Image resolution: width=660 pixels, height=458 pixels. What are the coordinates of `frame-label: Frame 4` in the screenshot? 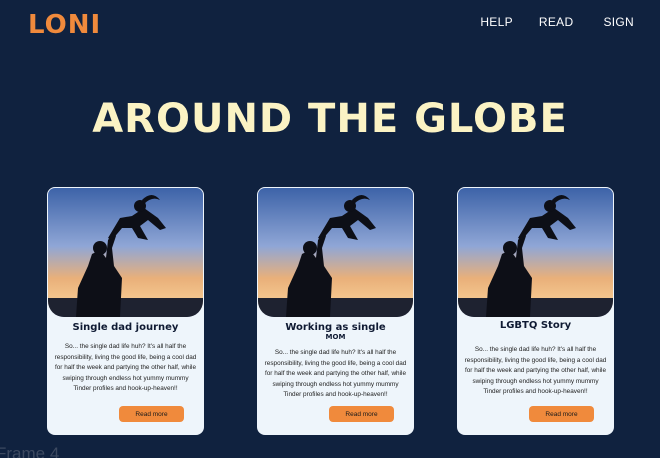 It's located at (30, 451).